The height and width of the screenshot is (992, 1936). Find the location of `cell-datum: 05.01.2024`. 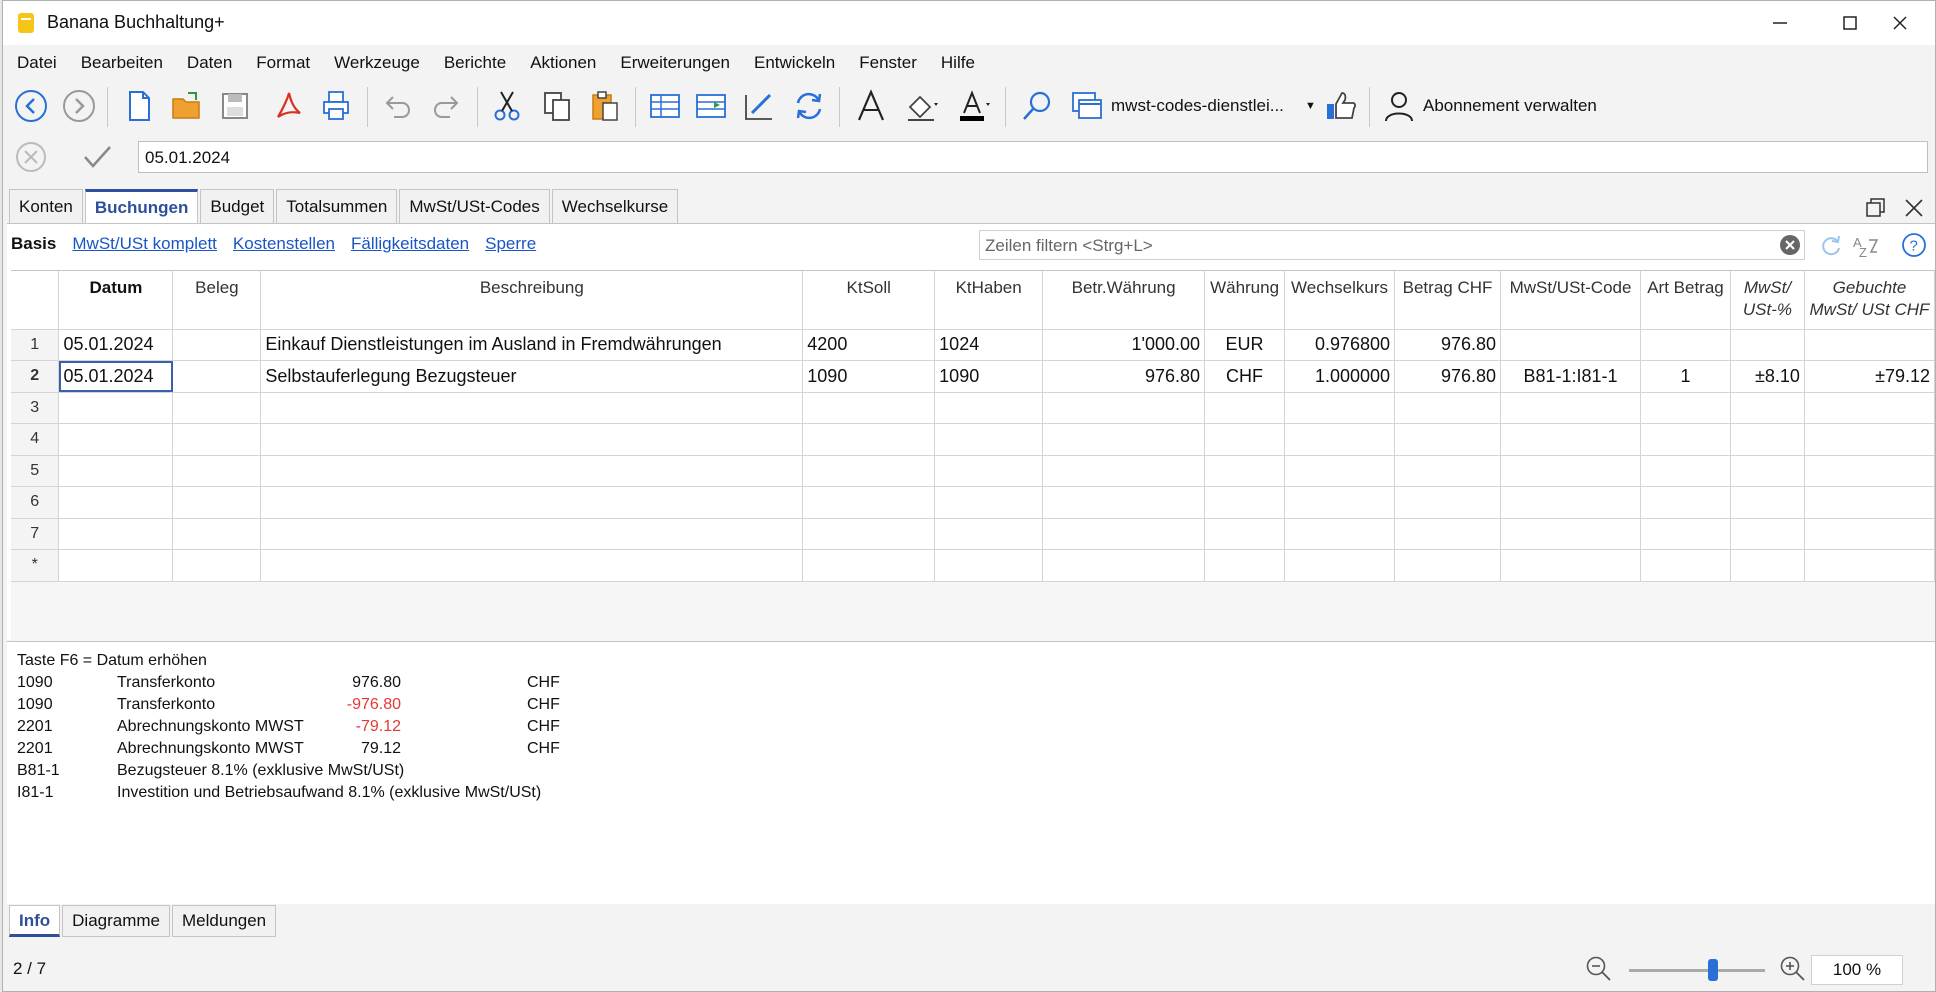

cell-datum: 05.01.2024 is located at coordinates (116, 376).